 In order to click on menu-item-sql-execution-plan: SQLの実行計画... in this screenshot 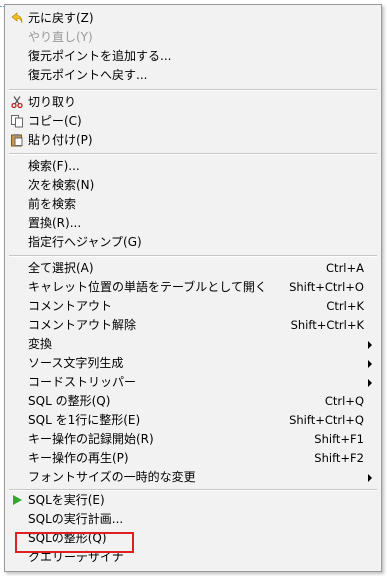, I will do `click(193, 519)`.